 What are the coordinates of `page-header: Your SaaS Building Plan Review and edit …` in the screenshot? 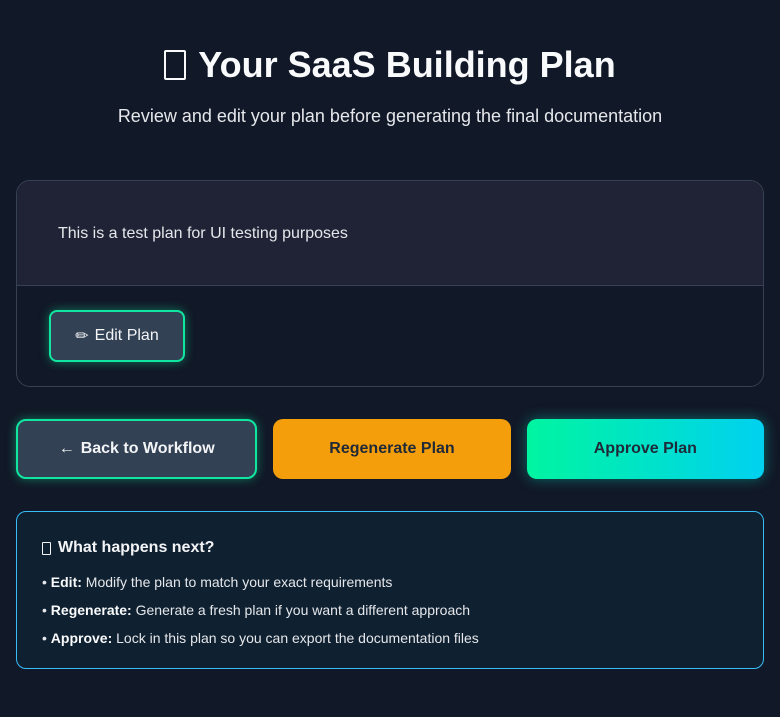 It's located at (390, 85).